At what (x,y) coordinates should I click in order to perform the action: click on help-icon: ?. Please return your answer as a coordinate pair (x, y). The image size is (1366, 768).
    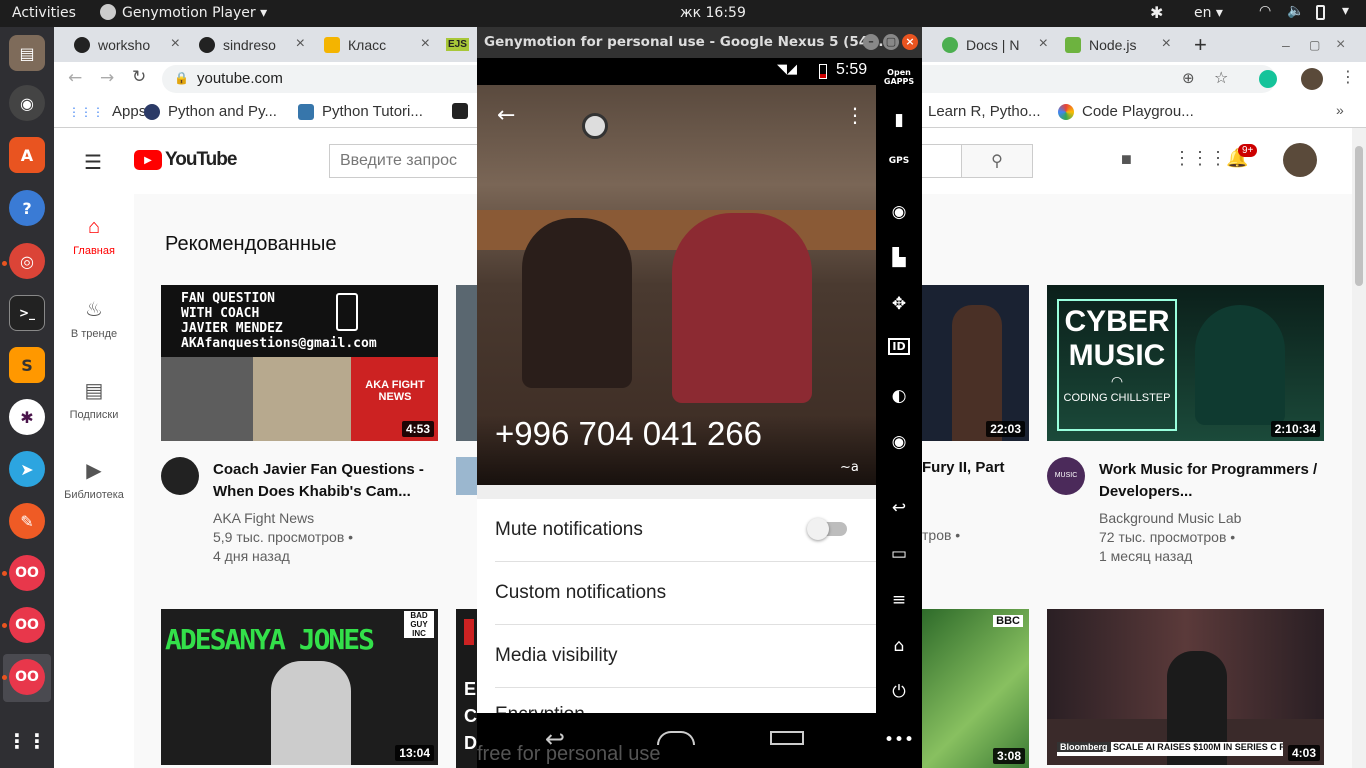
    Looking at the image, I should click on (27, 208).